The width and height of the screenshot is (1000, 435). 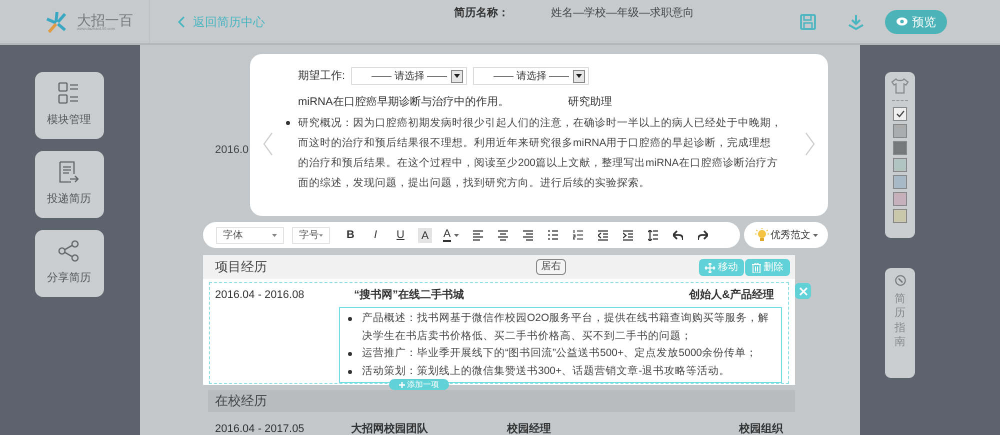 I want to click on font-size-select: 字号, so click(x=311, y=235).